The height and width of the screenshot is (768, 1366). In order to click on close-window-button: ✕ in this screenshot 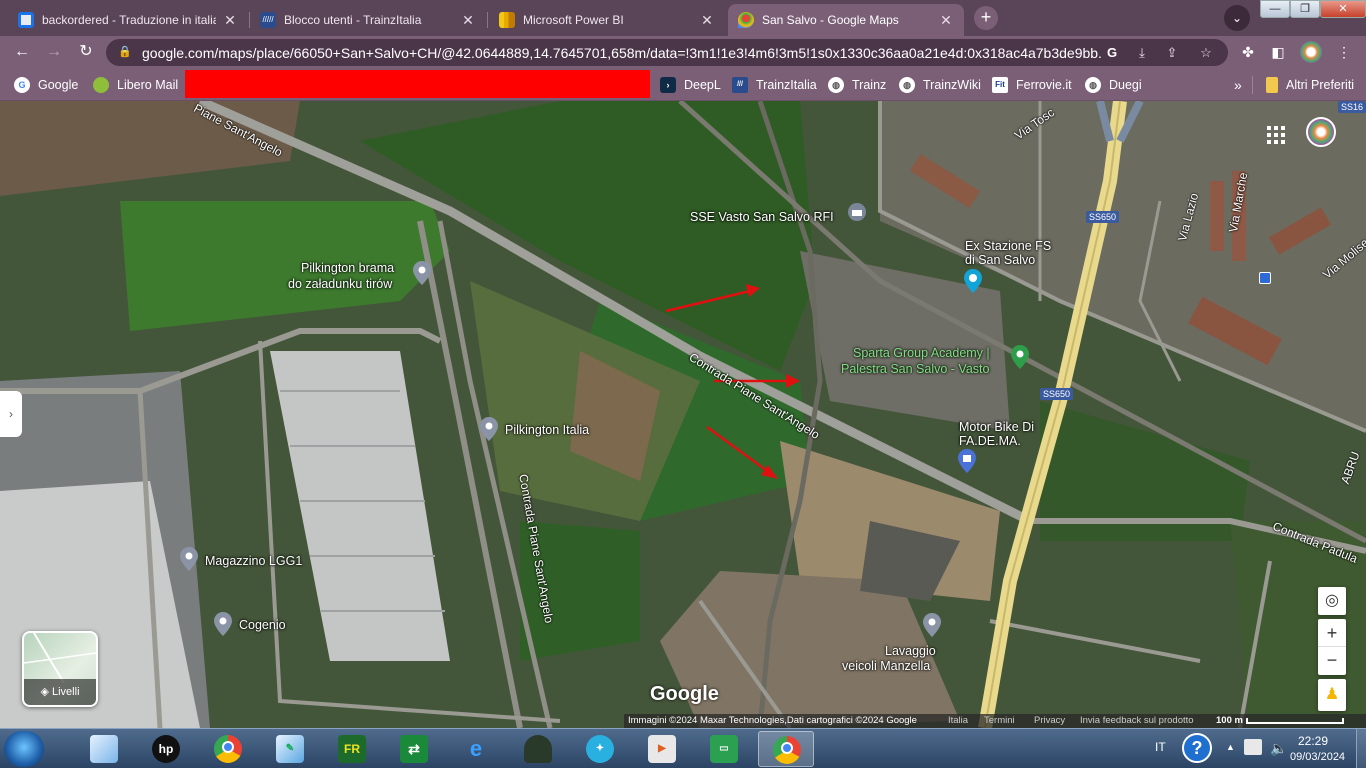, I will do `click(1343, 9)`.